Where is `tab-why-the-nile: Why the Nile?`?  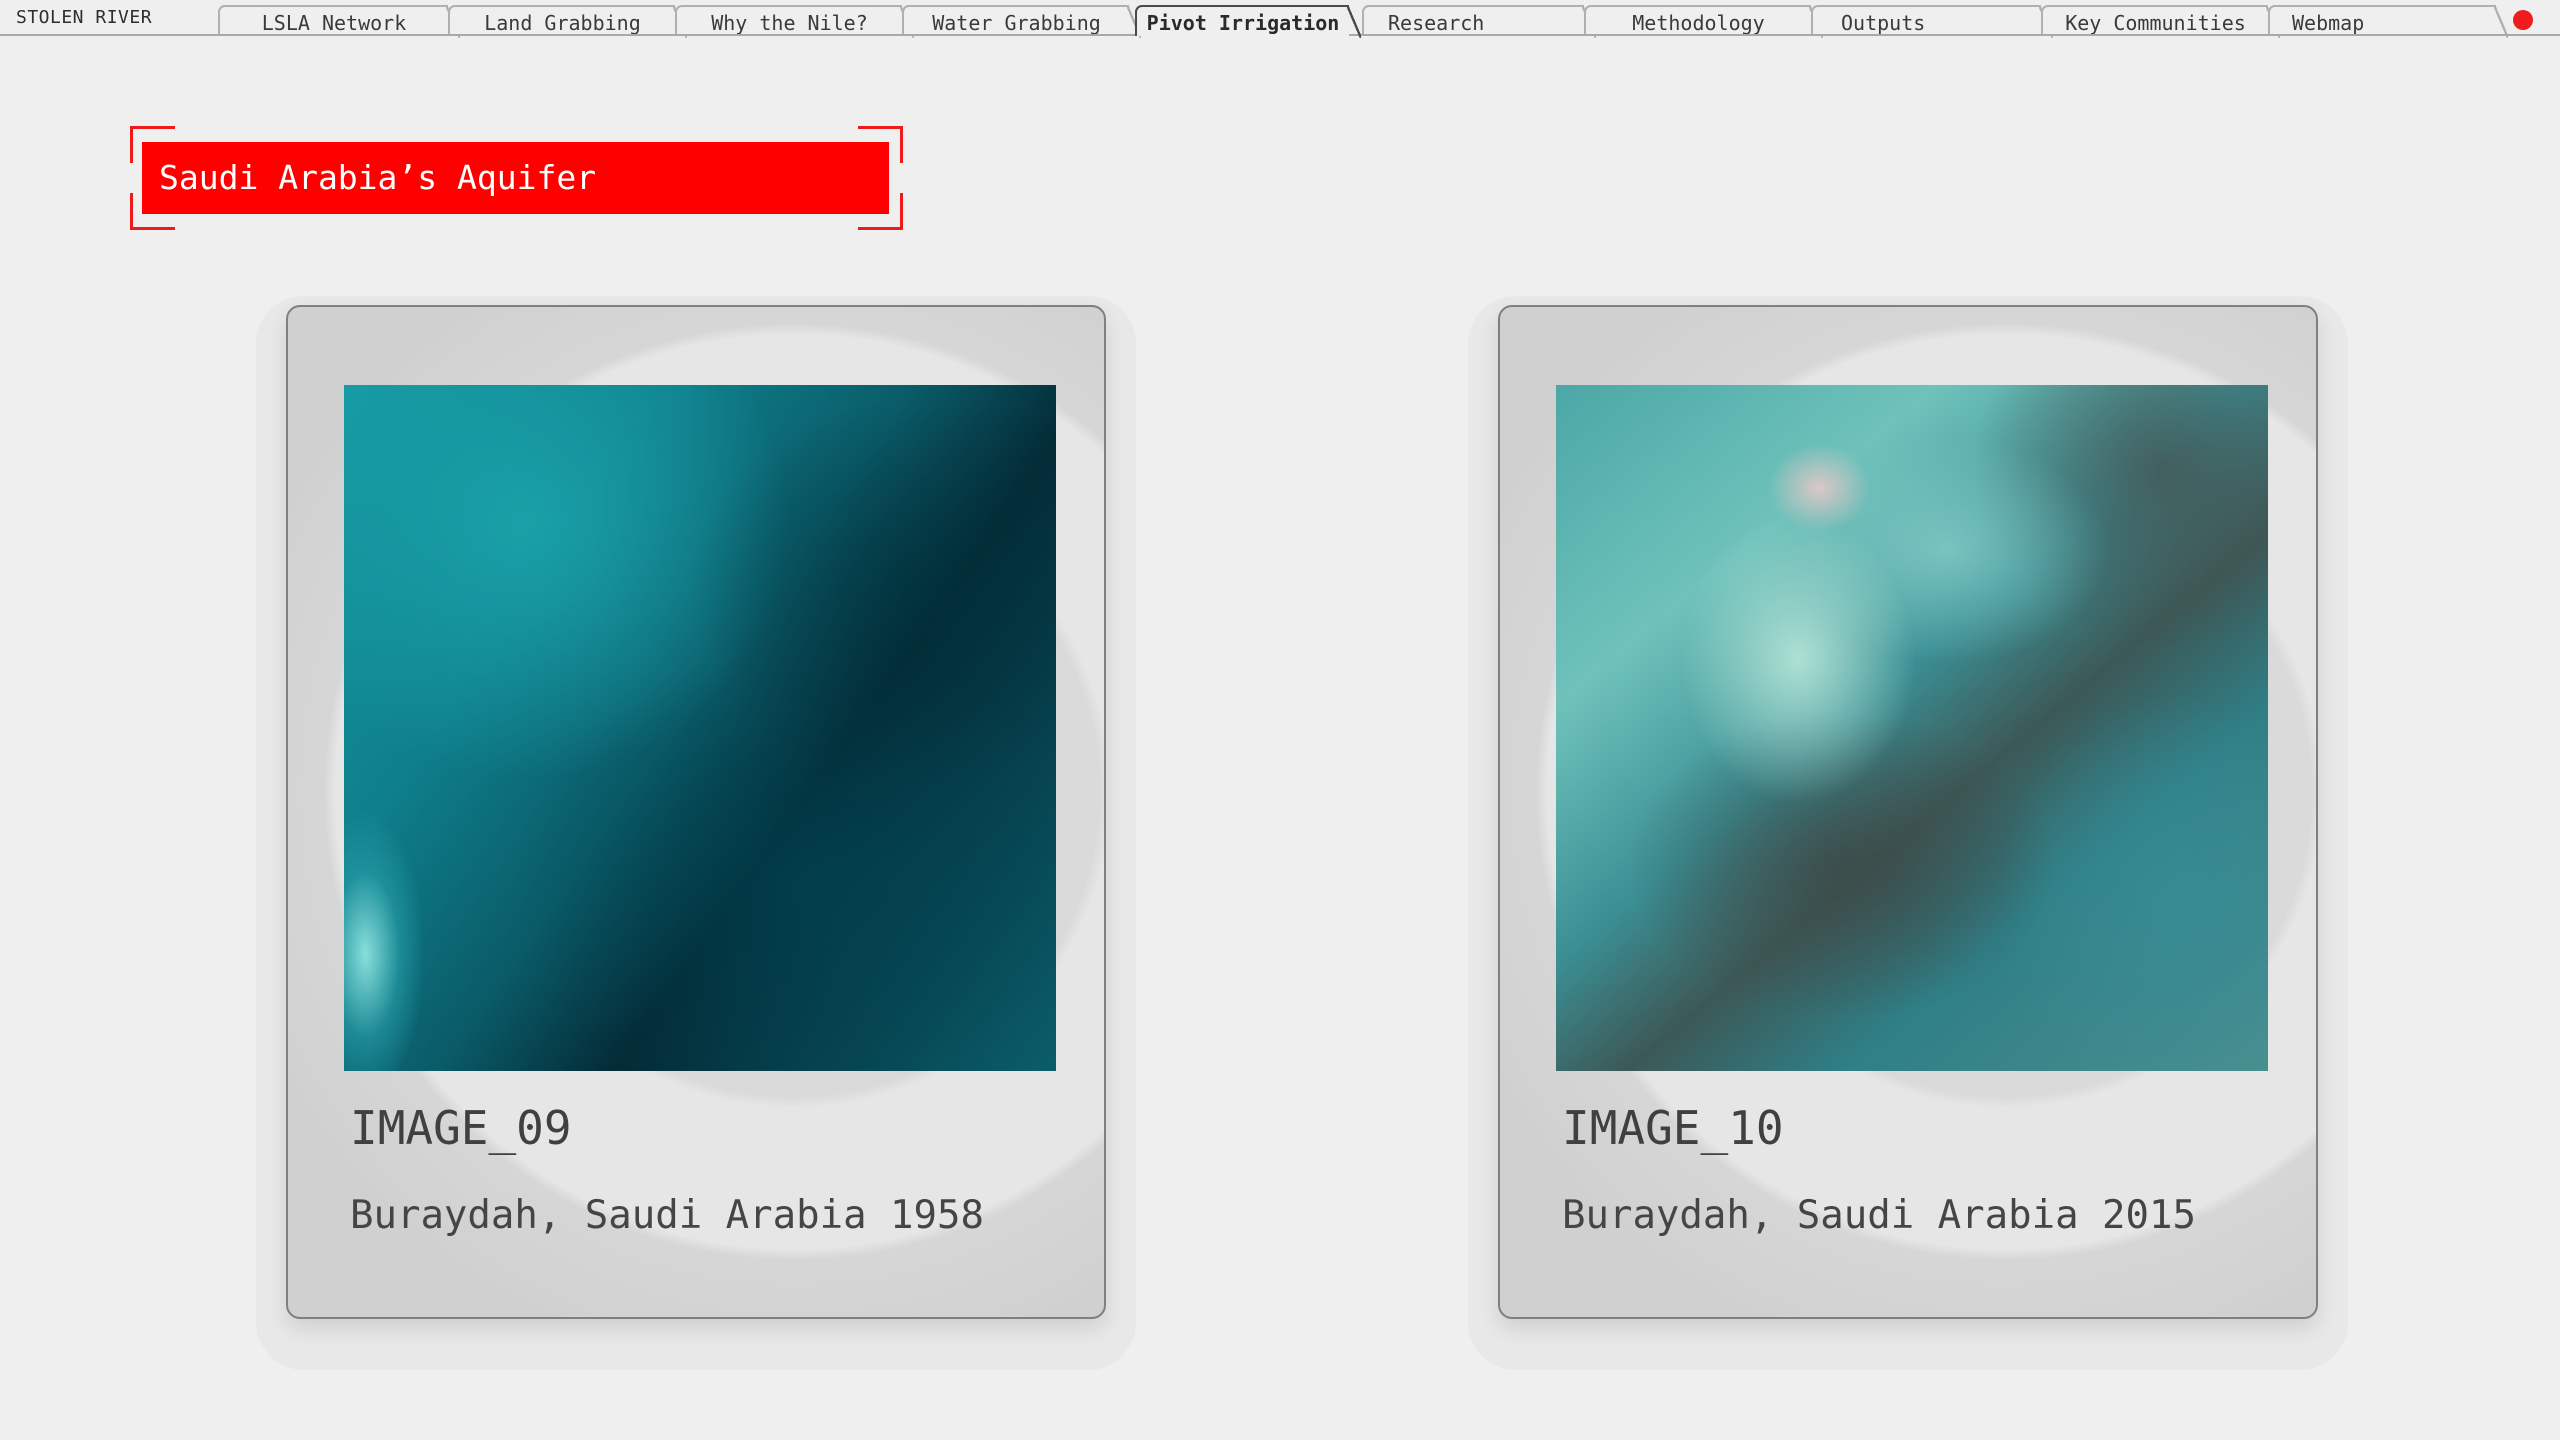 tab-why-the-nile: Why the Nile? is located at coordinates (794, 21).